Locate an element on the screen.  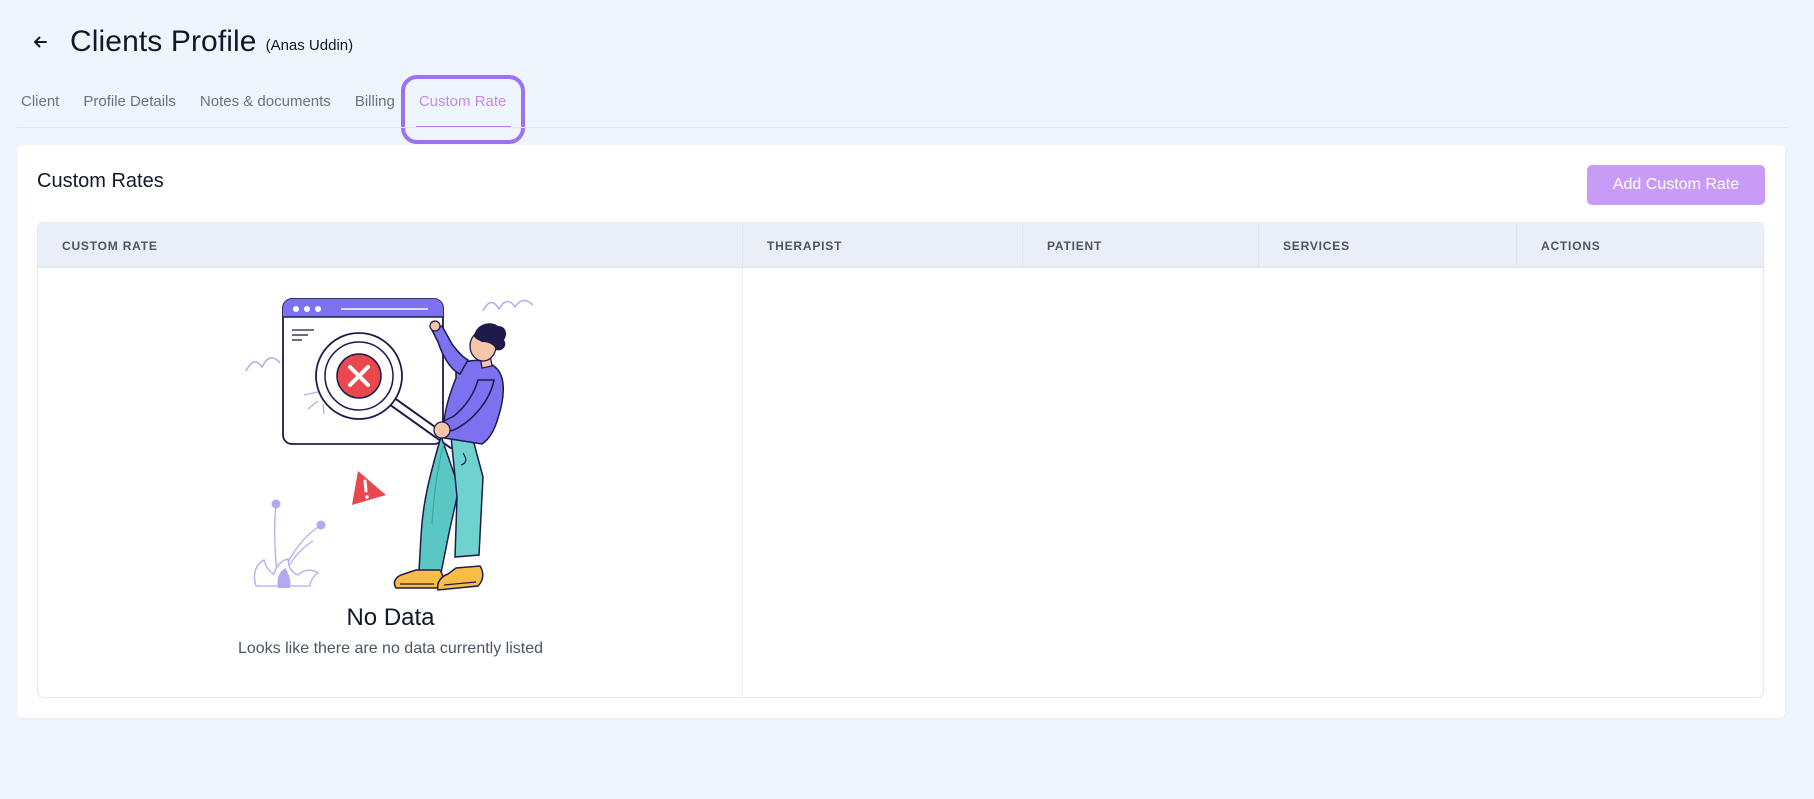
tab-billing: Billing is located at coordinates (375, 104).